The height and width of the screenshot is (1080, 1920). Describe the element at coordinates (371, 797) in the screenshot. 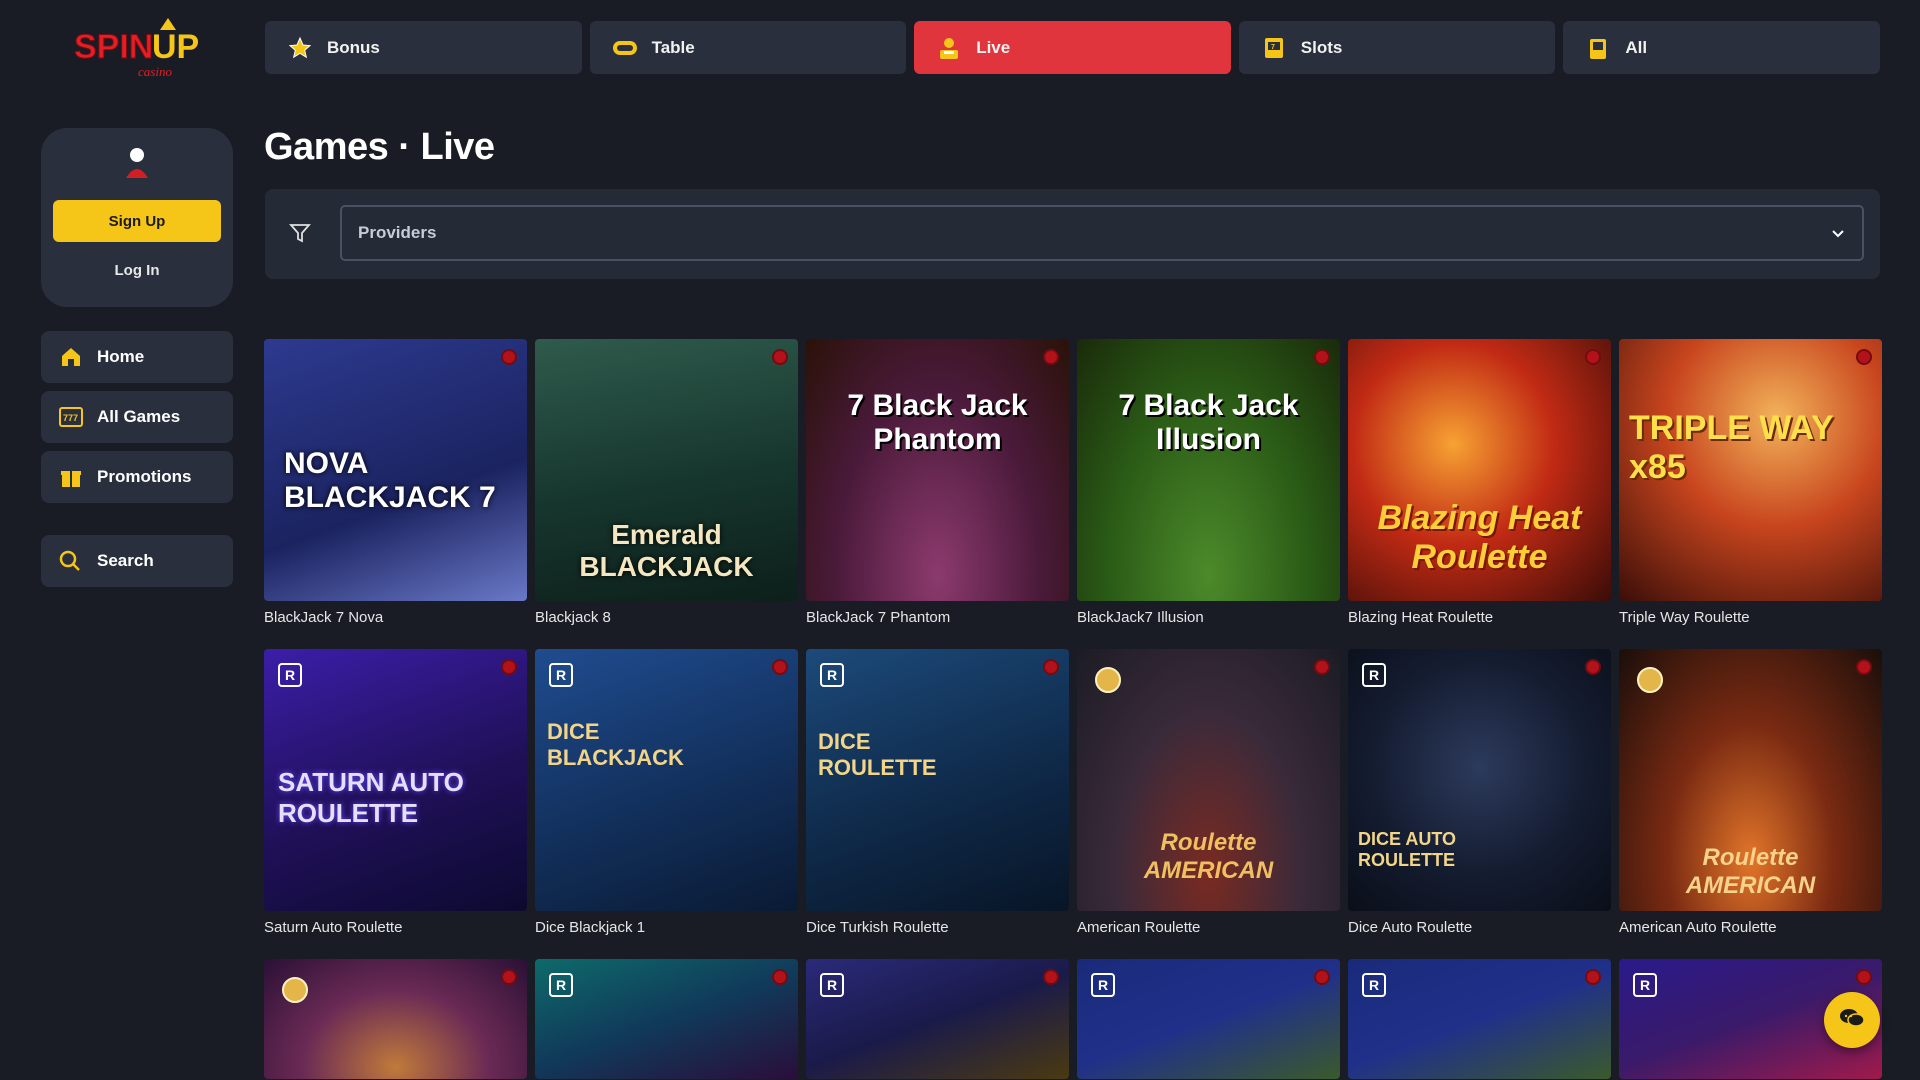

I see `game-art-text: SATURN AUTO ROULETTE` at that location.